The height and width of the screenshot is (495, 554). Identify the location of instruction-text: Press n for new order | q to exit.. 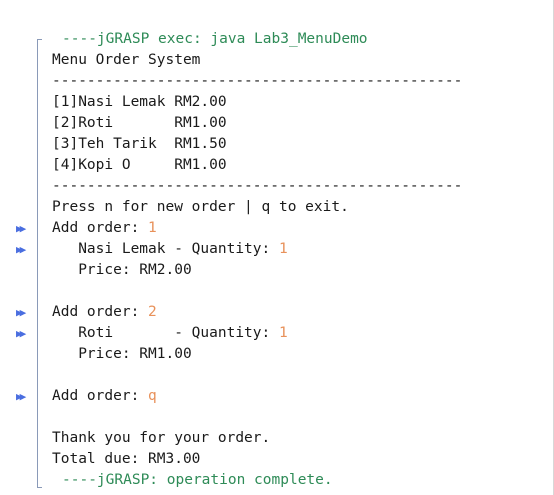
(200, 207).